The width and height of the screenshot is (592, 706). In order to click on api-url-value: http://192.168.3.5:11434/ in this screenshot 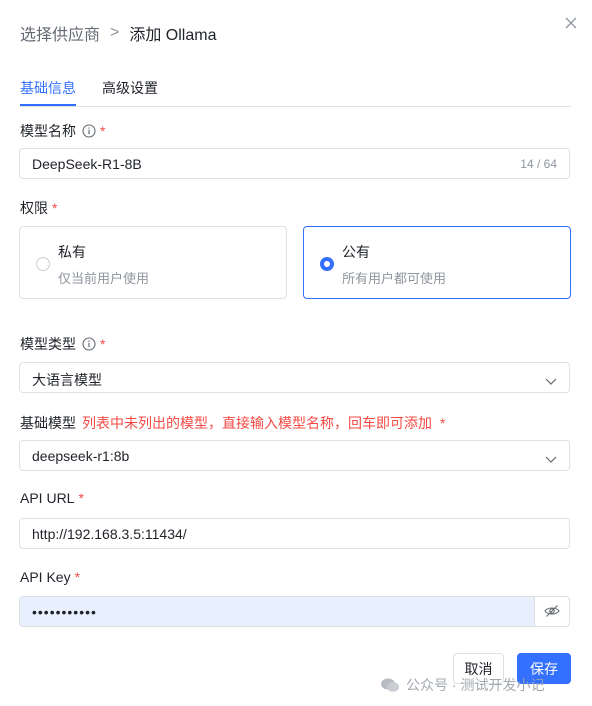, I will do `click(109, 534)`.